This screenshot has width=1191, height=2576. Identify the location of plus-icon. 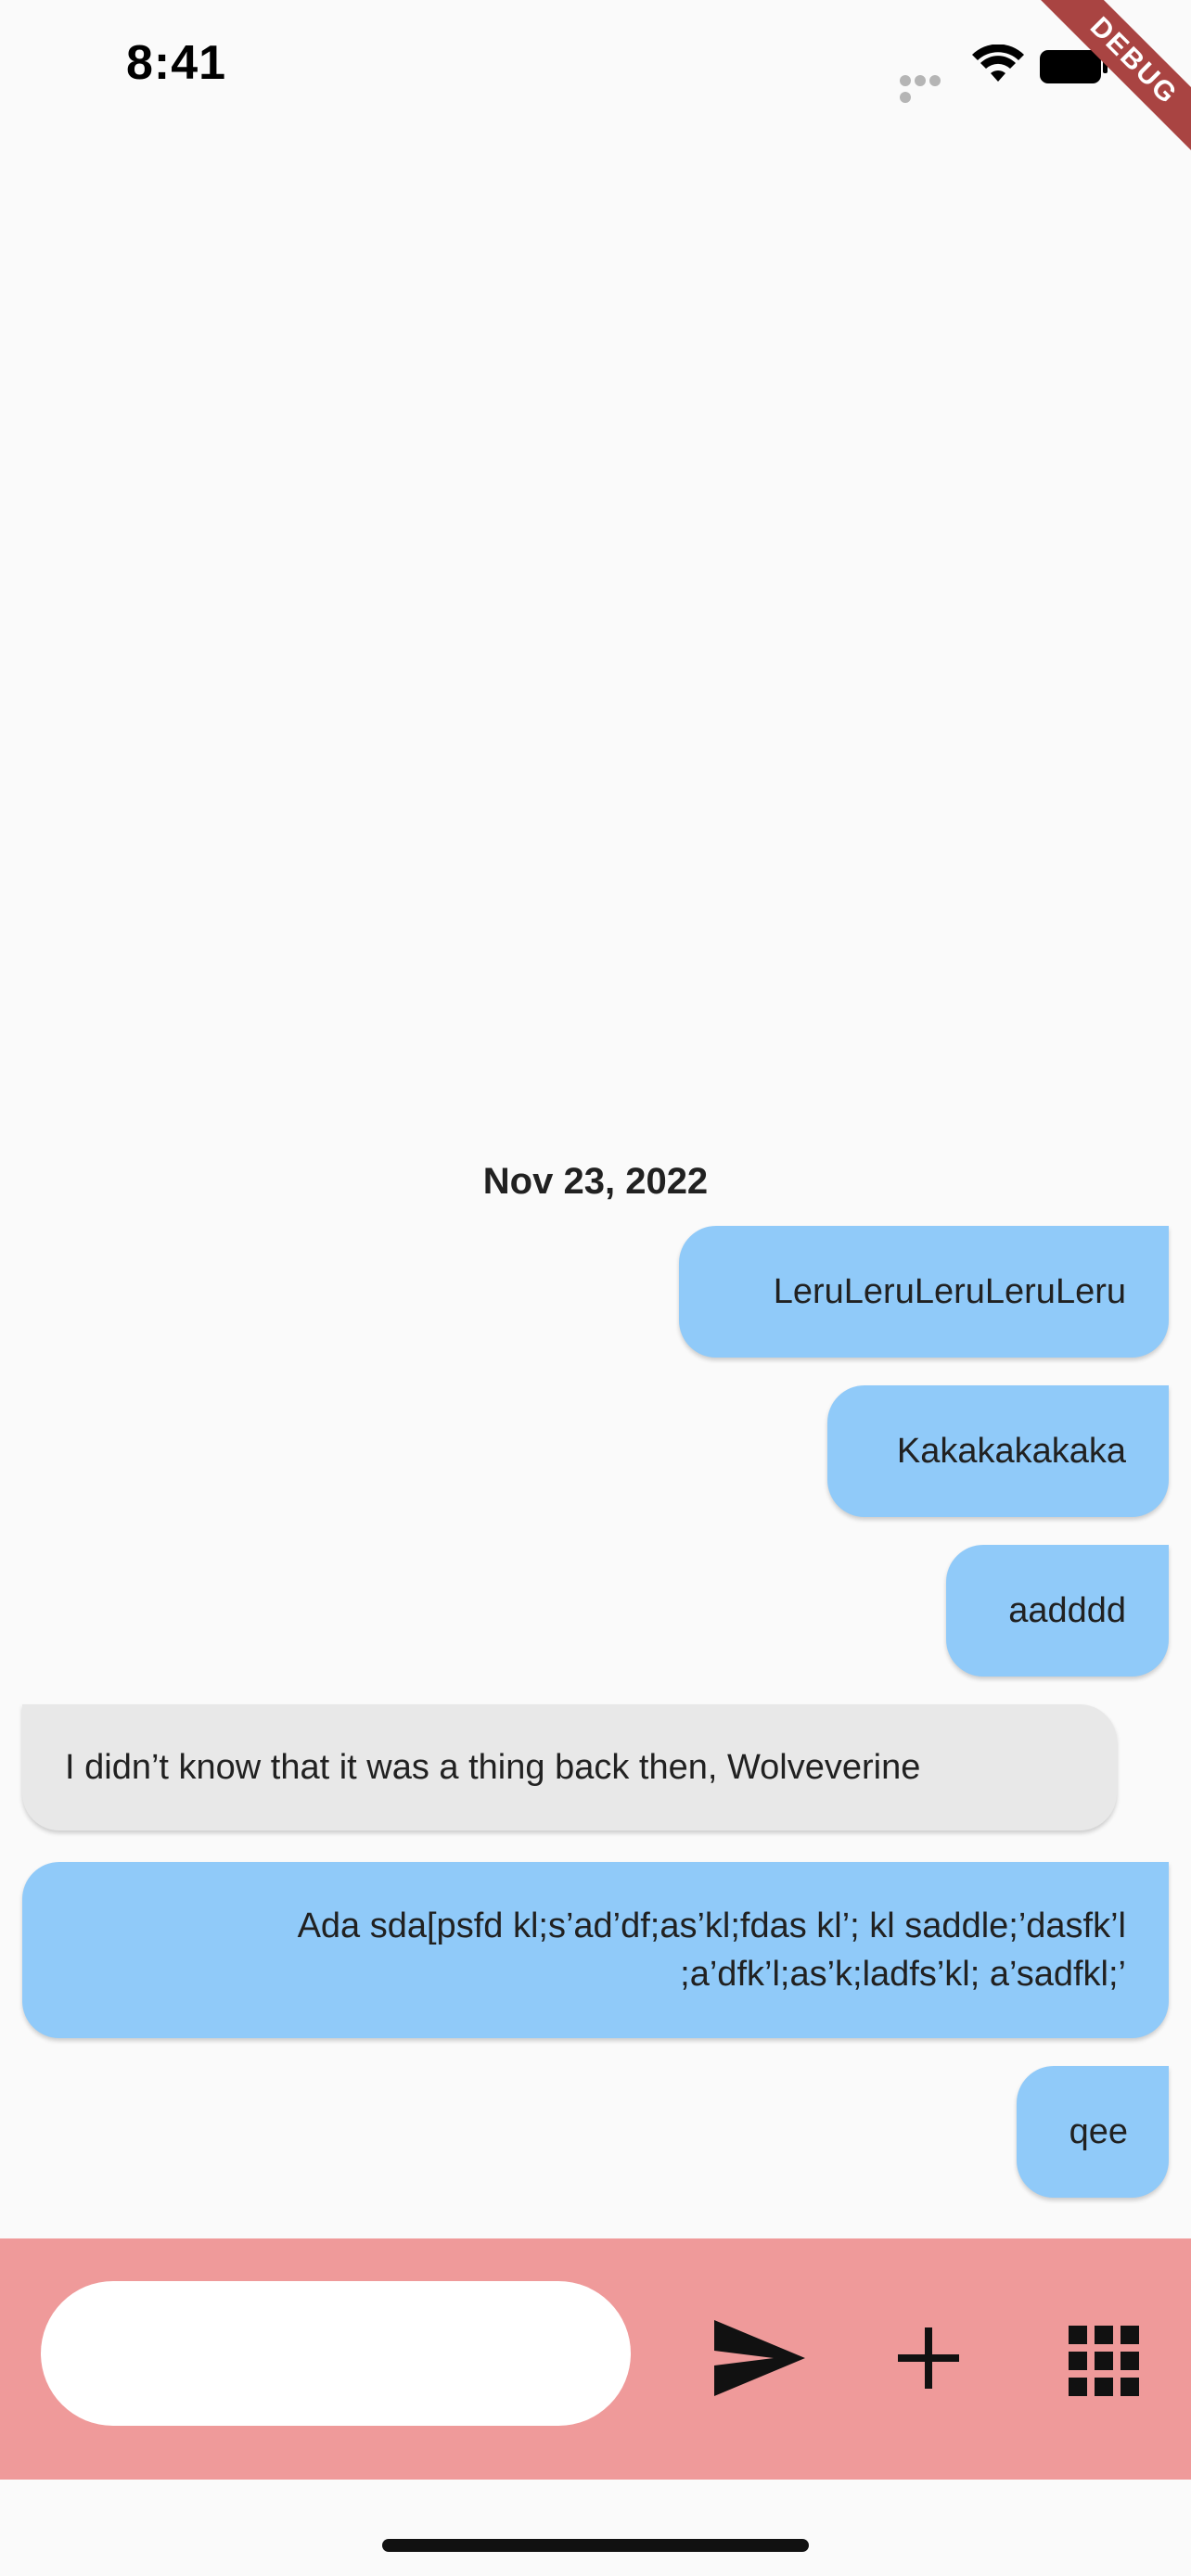
(929, 2358).